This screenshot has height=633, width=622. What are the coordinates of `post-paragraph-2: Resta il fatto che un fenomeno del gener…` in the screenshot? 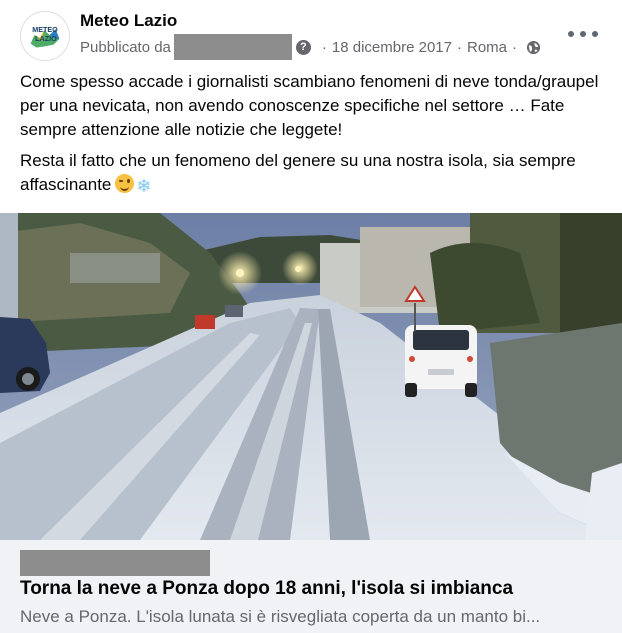 It's located at (312, 173).